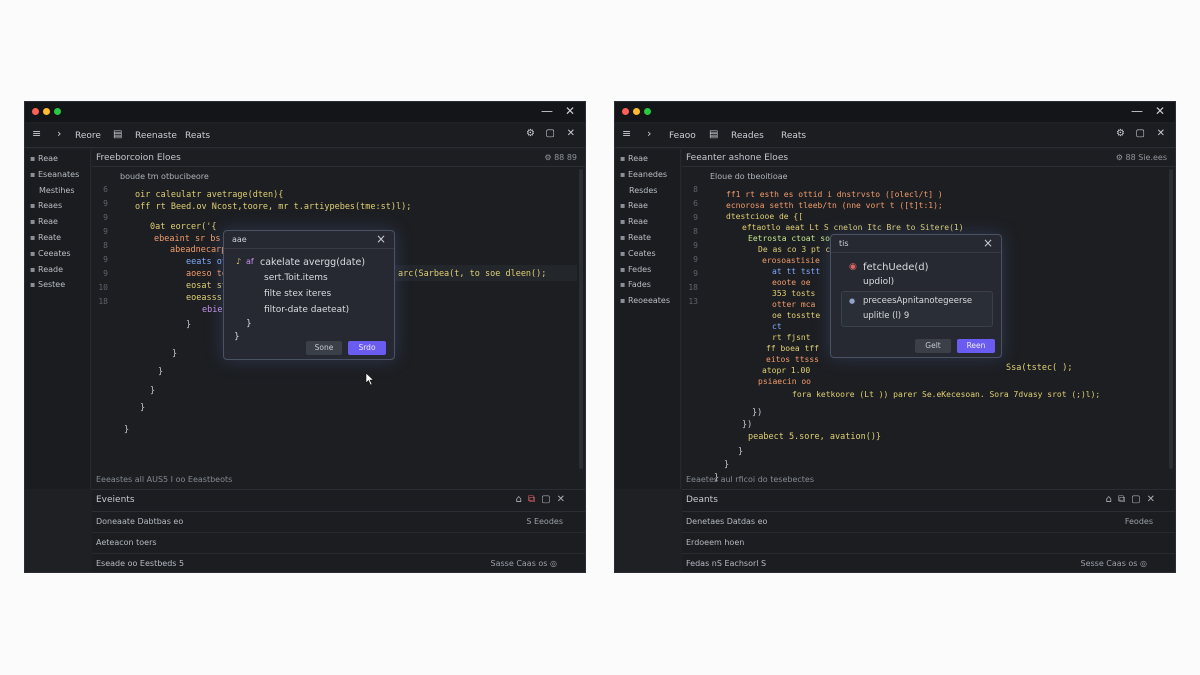 The width and height of the screenshot is (1200, 675). I want to click on panel-row: Erdoeem hoen, so click(928, 543).